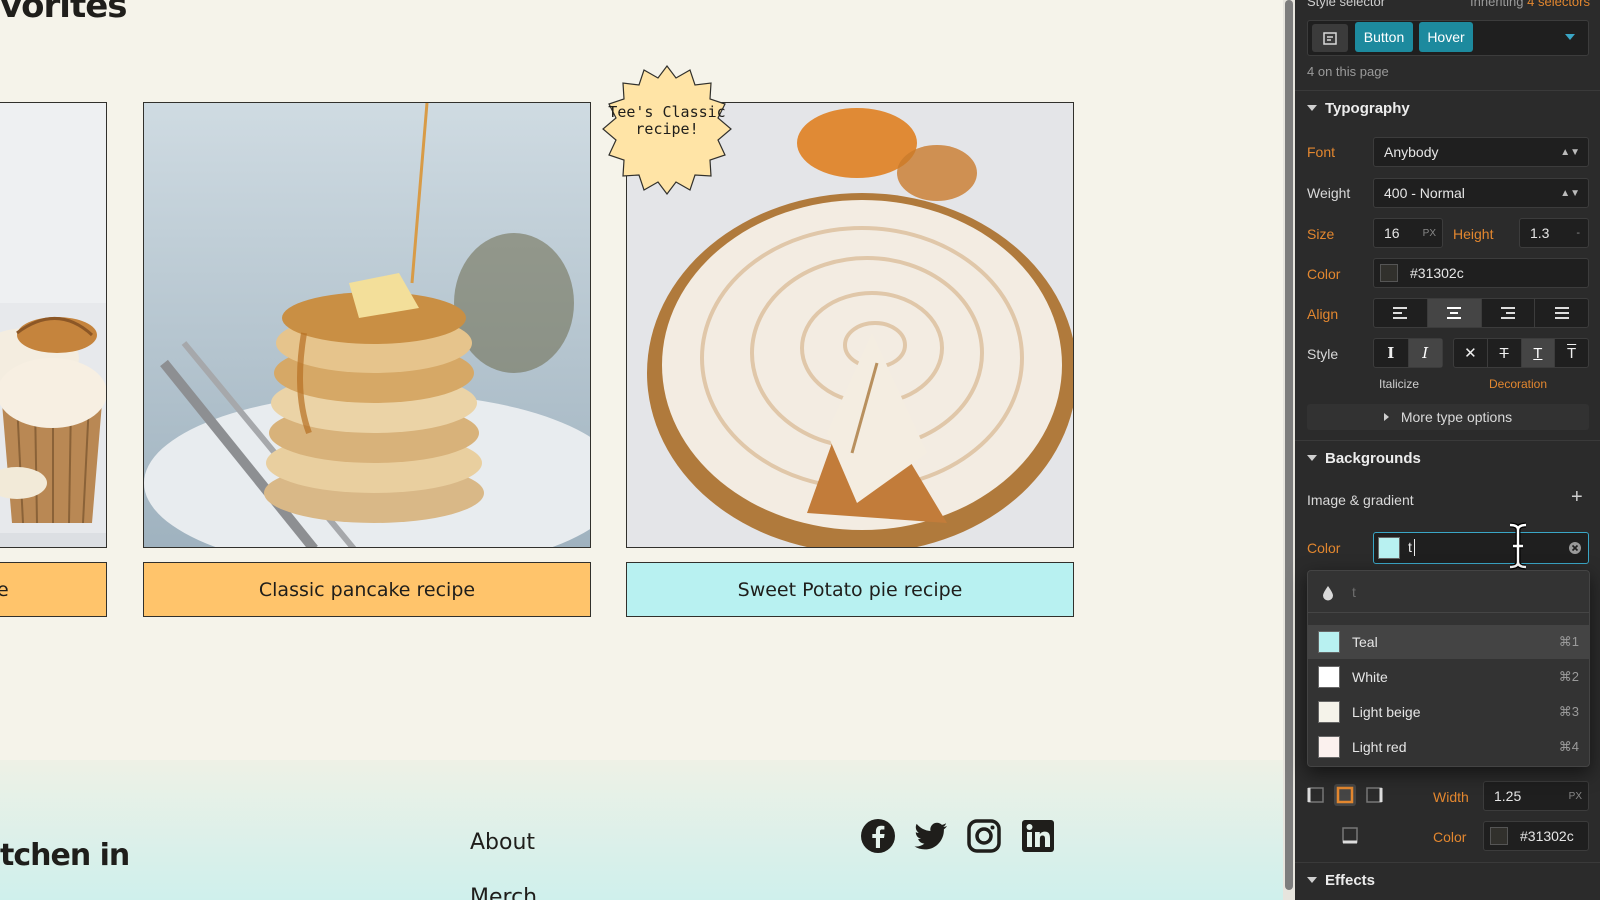 The width and height of the screenshot is (1600, 900). What do you see at coordinates (1328, 593) in the screenshot?
I see `droplet-icon` at bounding box center [1328, 593].